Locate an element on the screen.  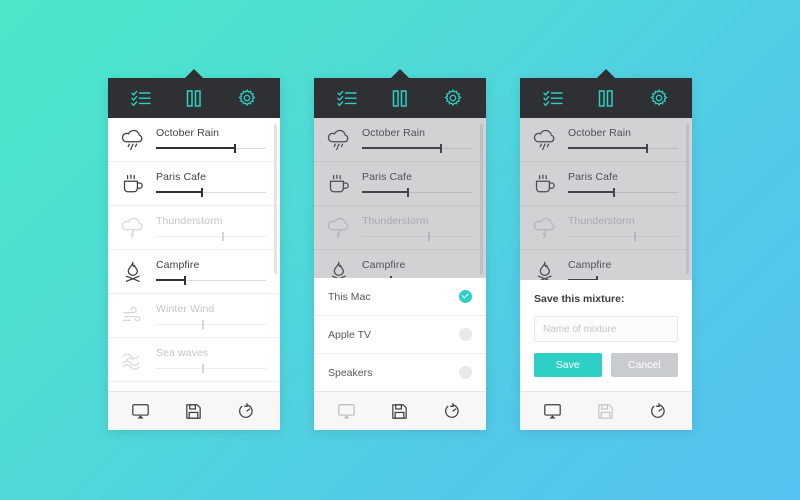
wind-icon is located at coordinates (133, 316).